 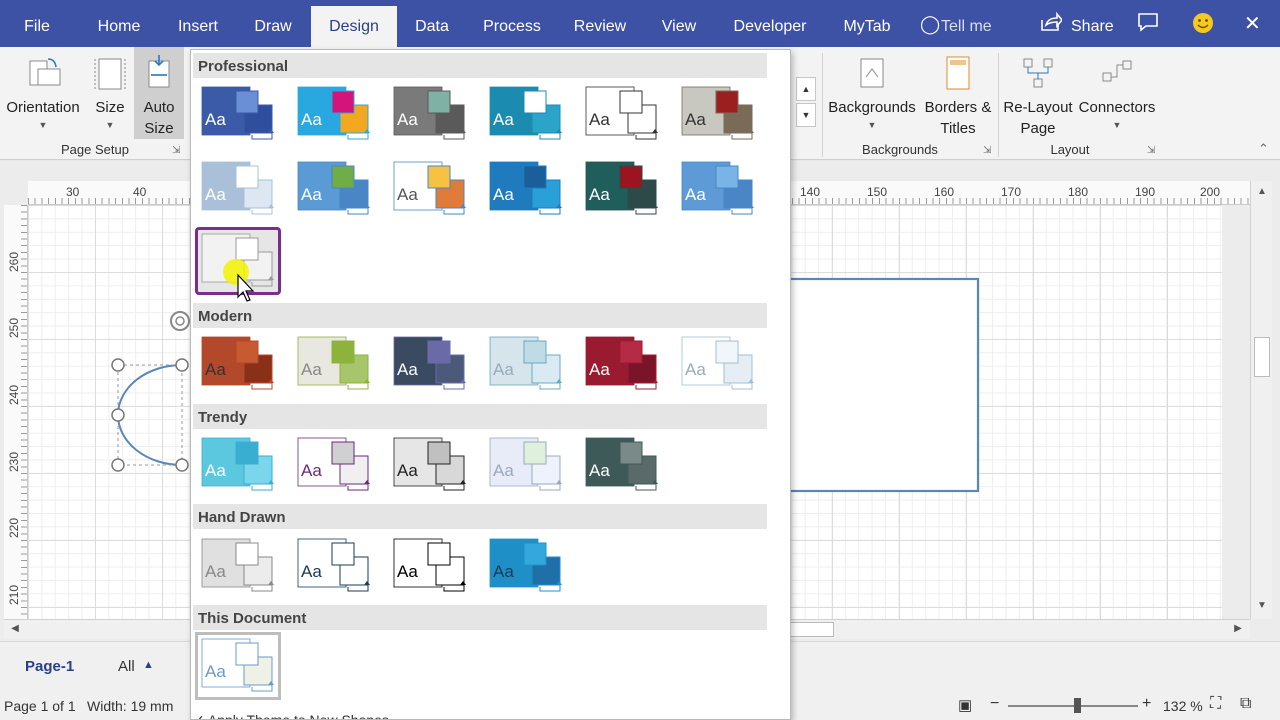 What do you see at coordinates (1052, 24) in the screenshot?
I see `share-icon` at bounding box center [1052, 24].